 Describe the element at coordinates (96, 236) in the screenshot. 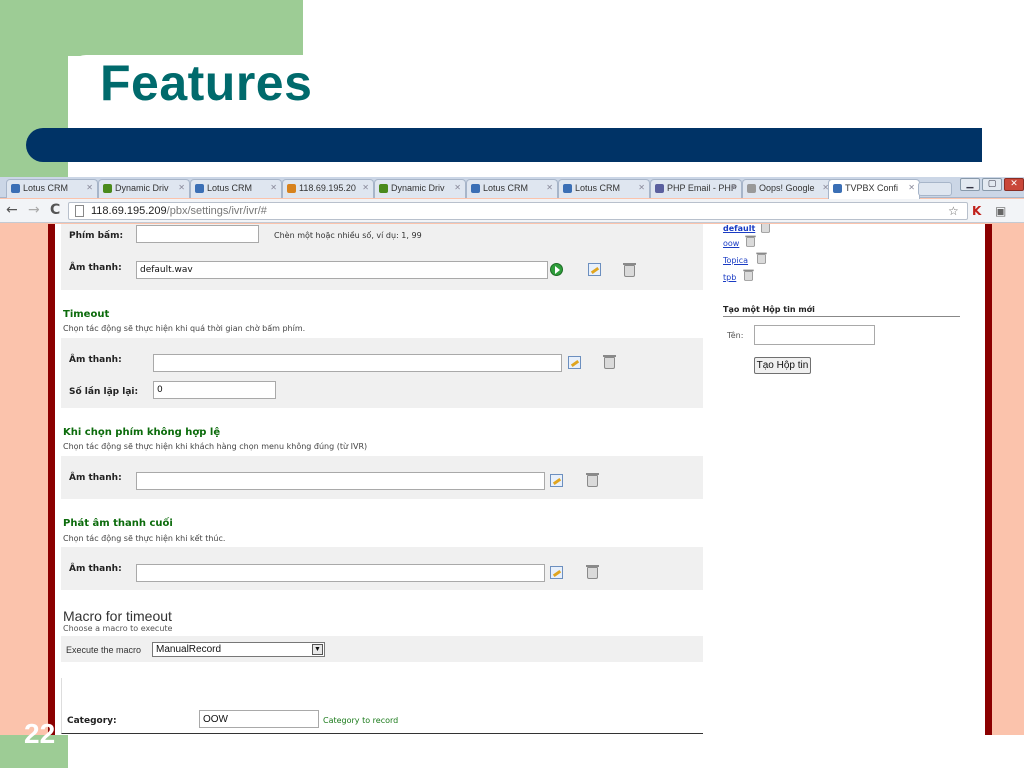

I see `key-label: Phím bấm:` at that location.